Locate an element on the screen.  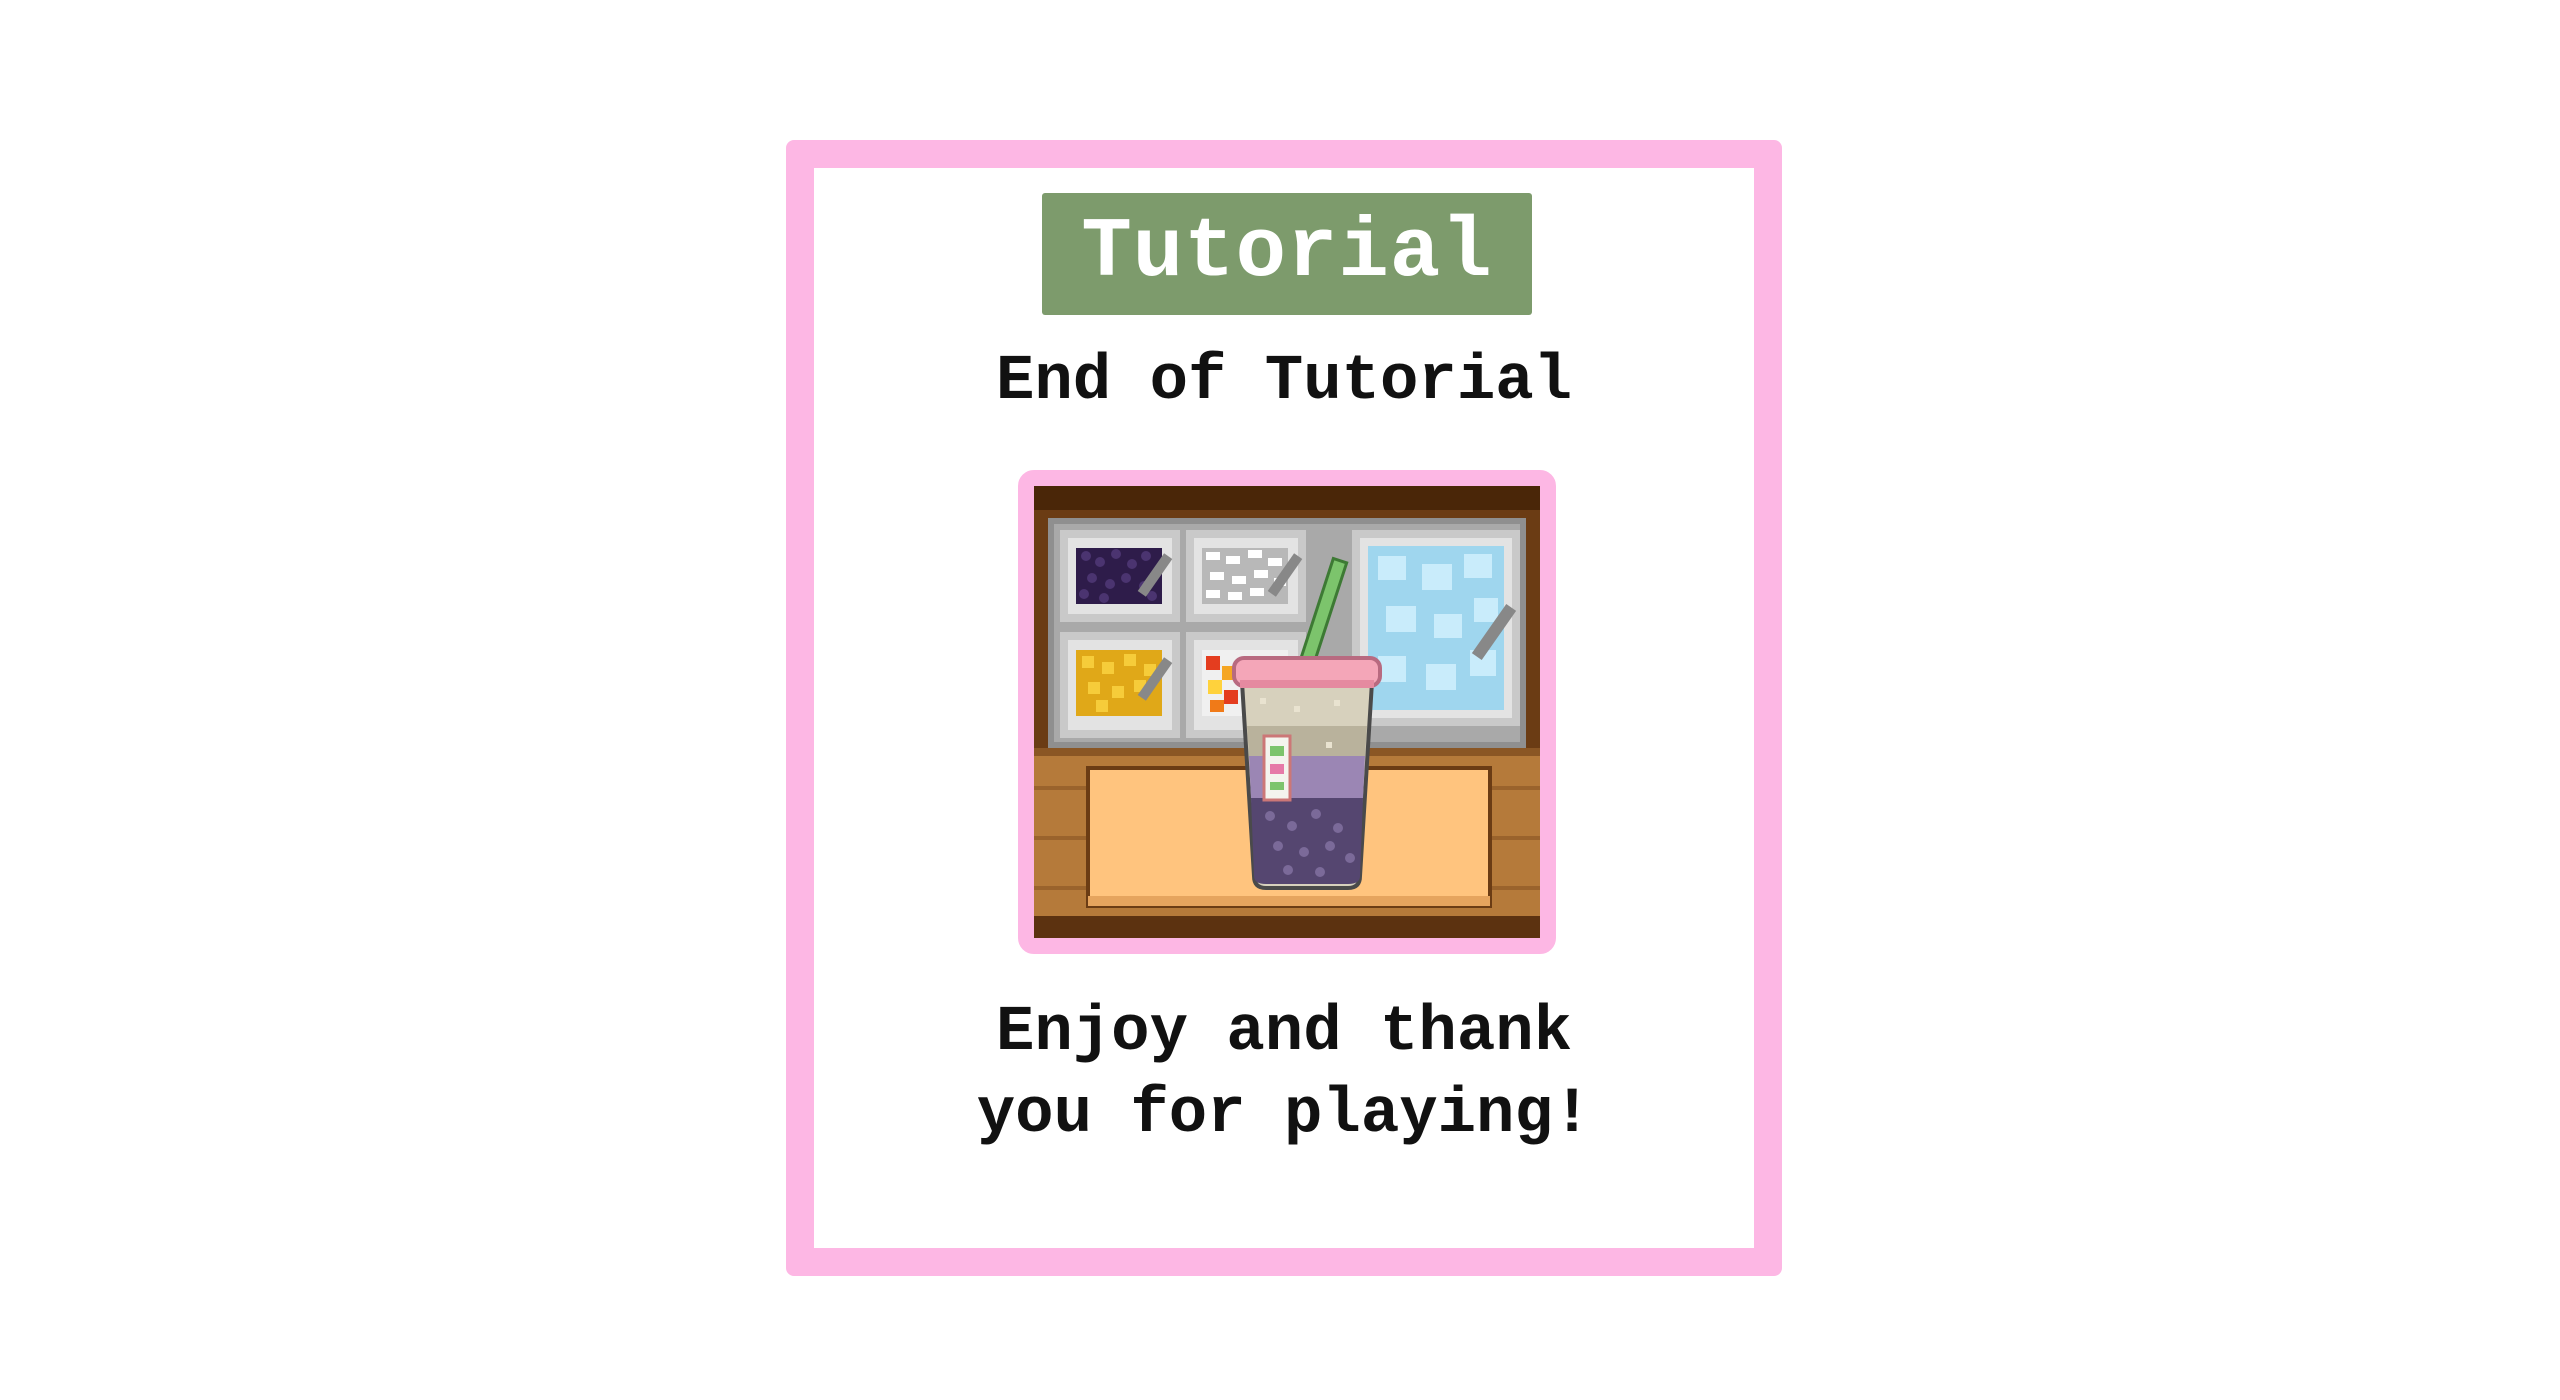
message-line-2: you for playing! is located at coordinates (1284, 1115).